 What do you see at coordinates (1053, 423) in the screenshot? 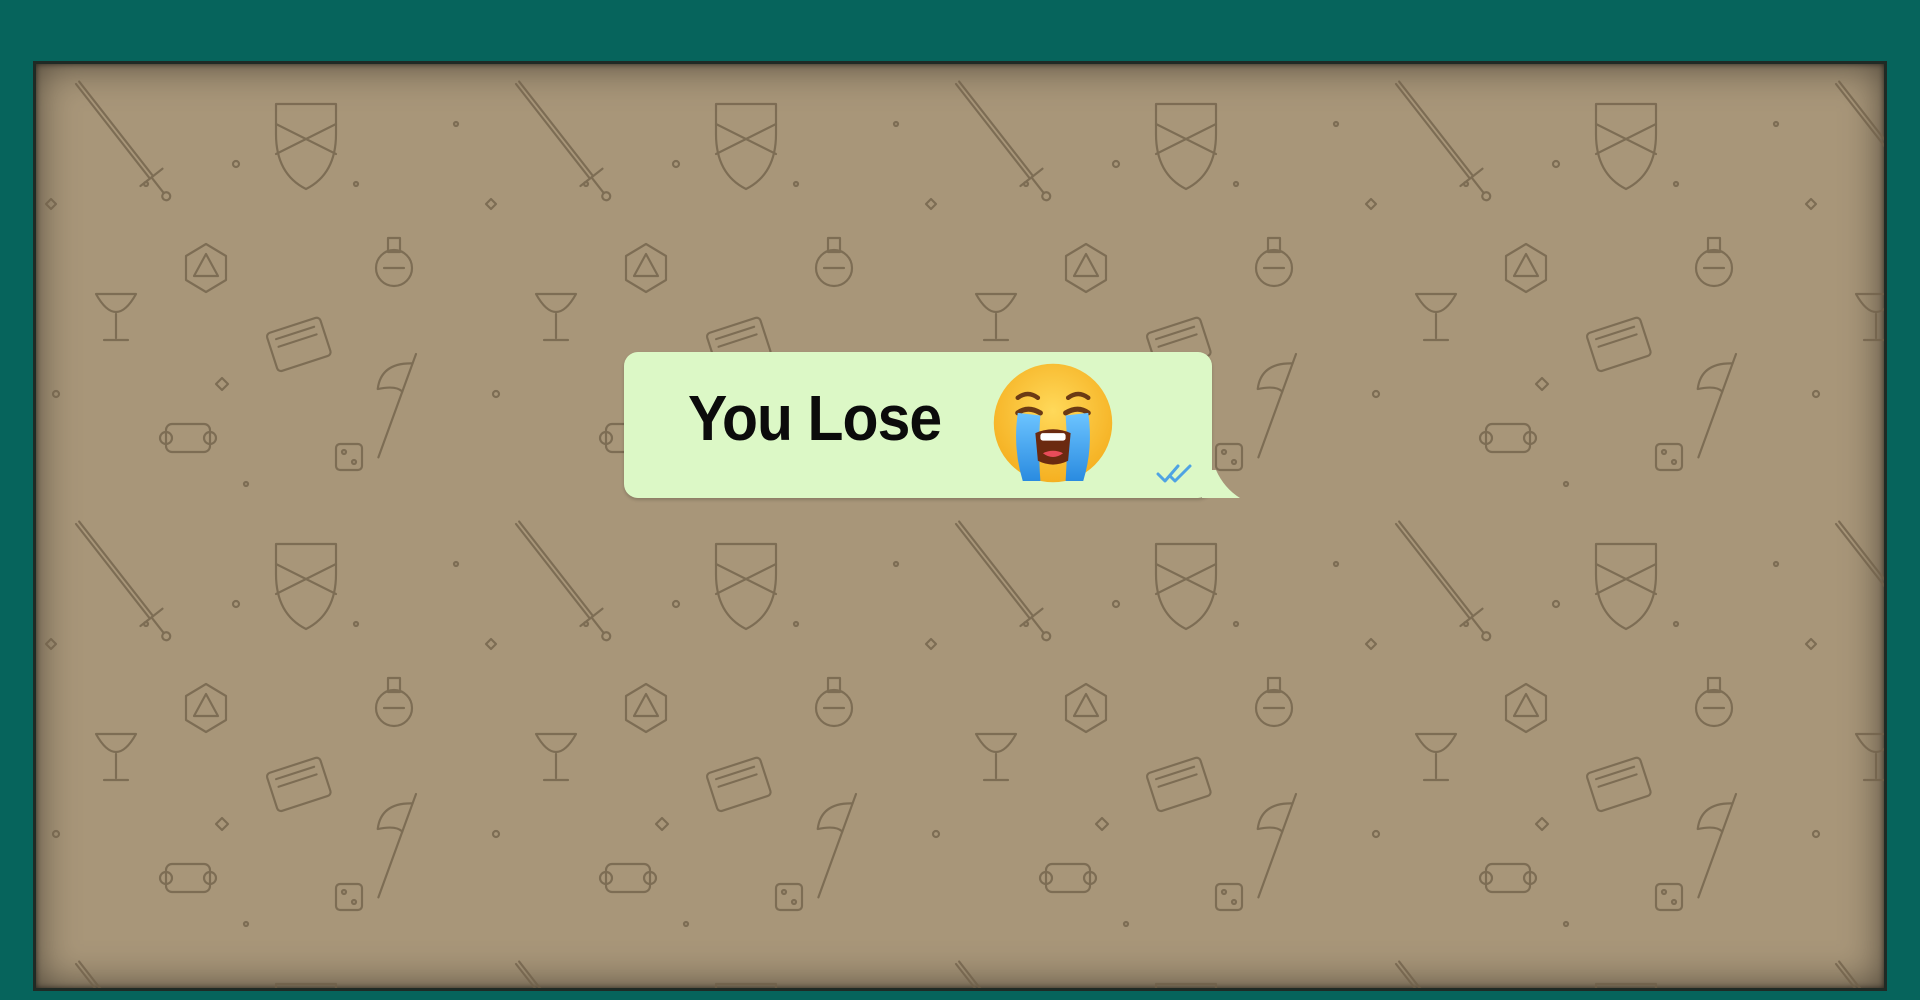
I see `loudly-crying-face-icon` at bounding box center [1053, 423].